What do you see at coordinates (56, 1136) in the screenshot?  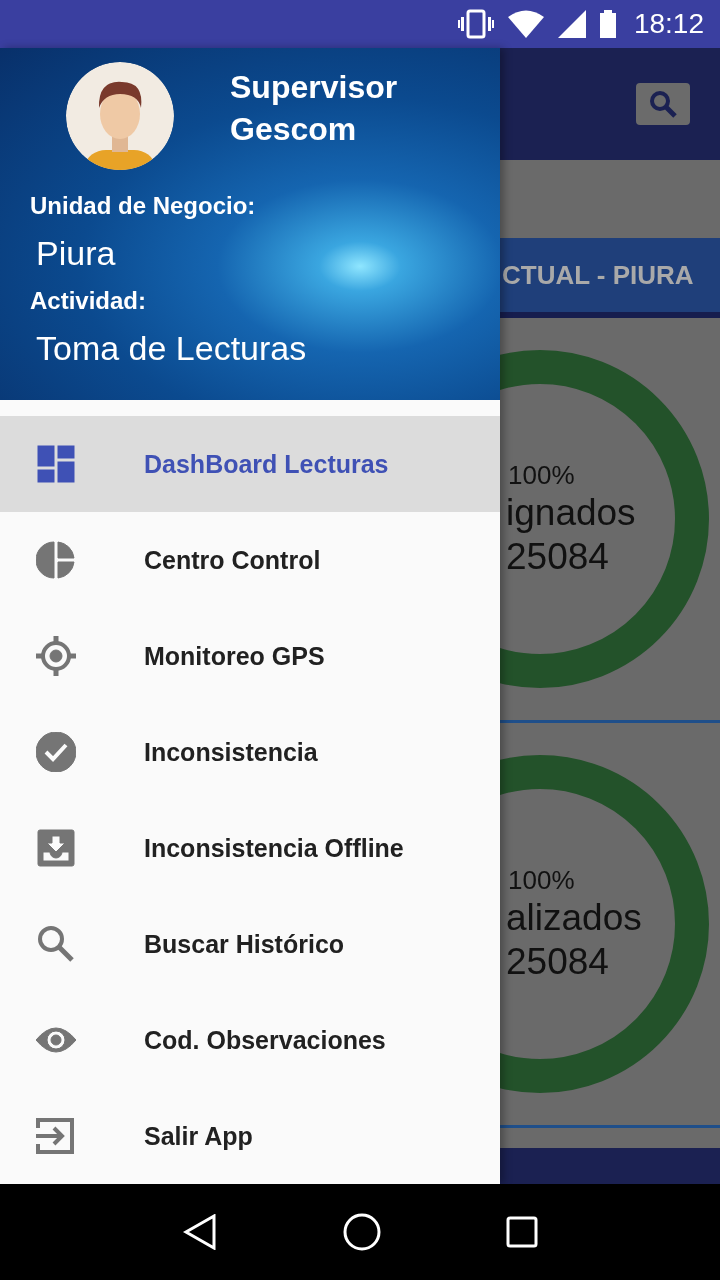 I see `exit-icon` at bounding box center [56, 1136].